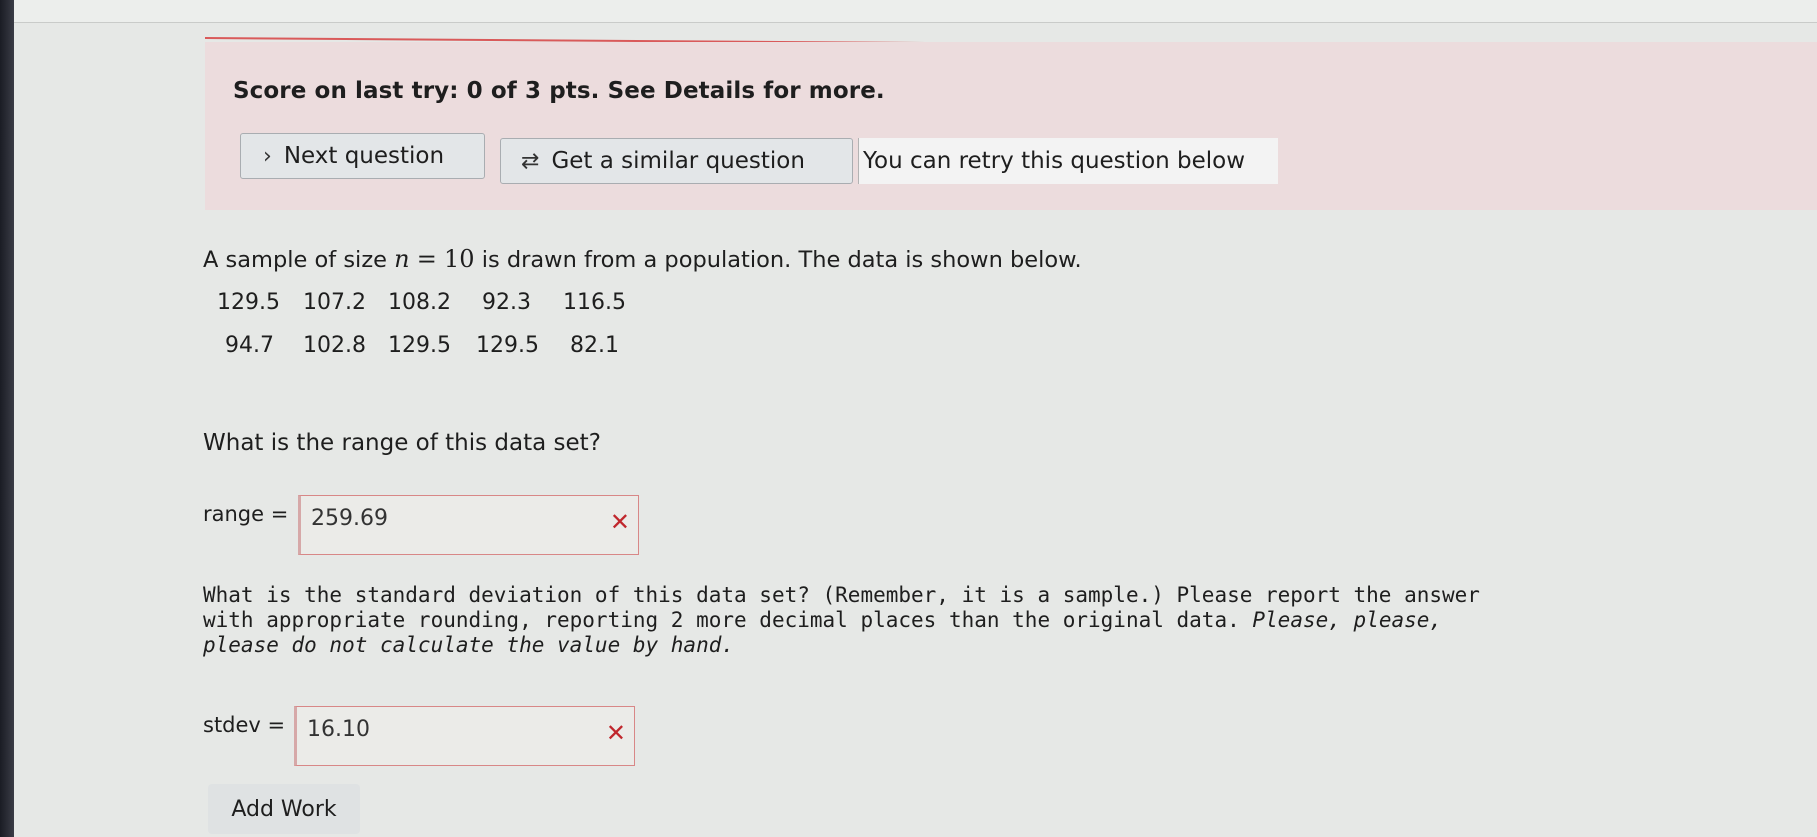 Image resolution: width=1817 pixels, height=837 pixels. What do you see at coordinates (246, 514) in the screenshot?
I see `range-label: range =` at bounding box center [246, 514].